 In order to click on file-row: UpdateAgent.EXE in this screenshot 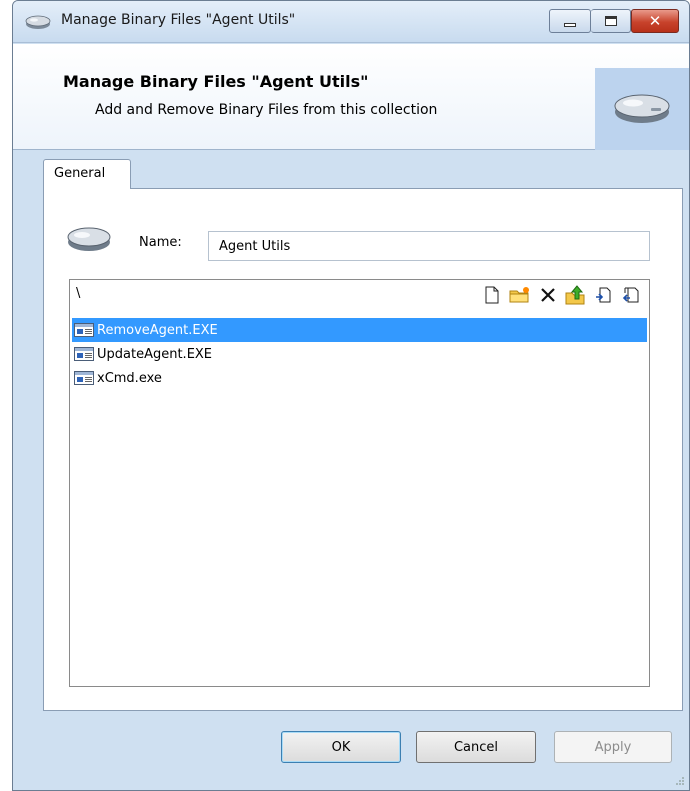, I will do `click(359, 354)`.